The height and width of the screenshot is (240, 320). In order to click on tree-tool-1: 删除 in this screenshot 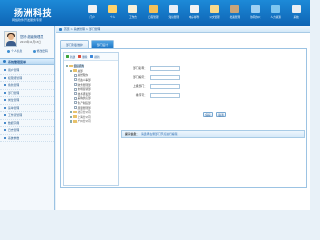, I will do `click(82, 57)`.